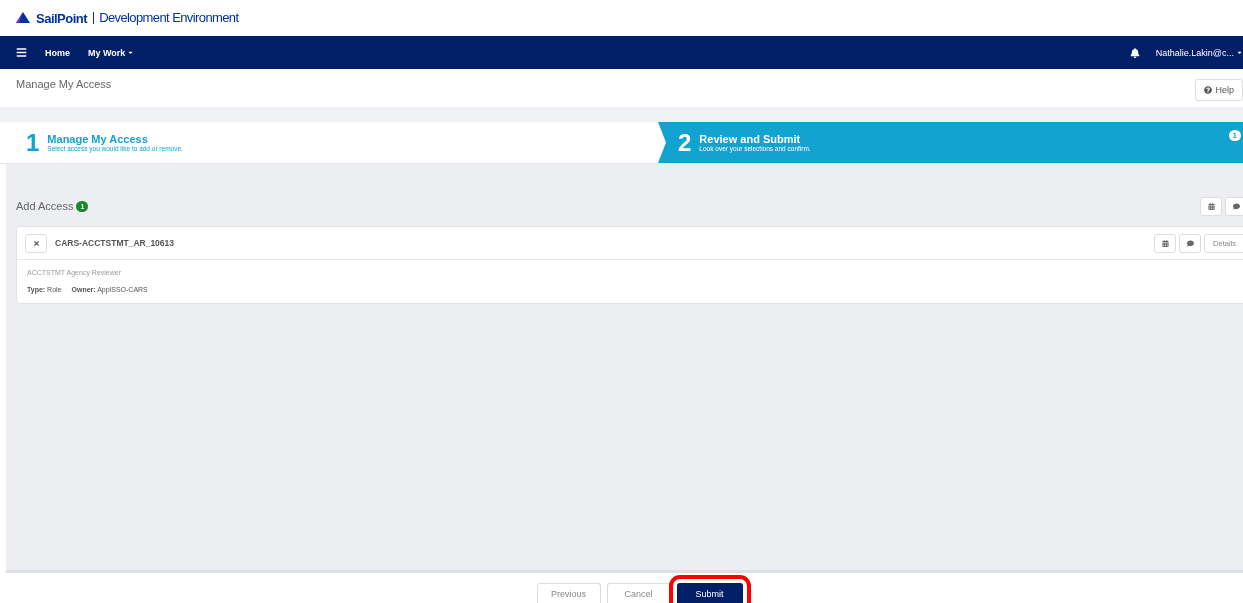  I want to click on menu-icon, so click(21, 52).